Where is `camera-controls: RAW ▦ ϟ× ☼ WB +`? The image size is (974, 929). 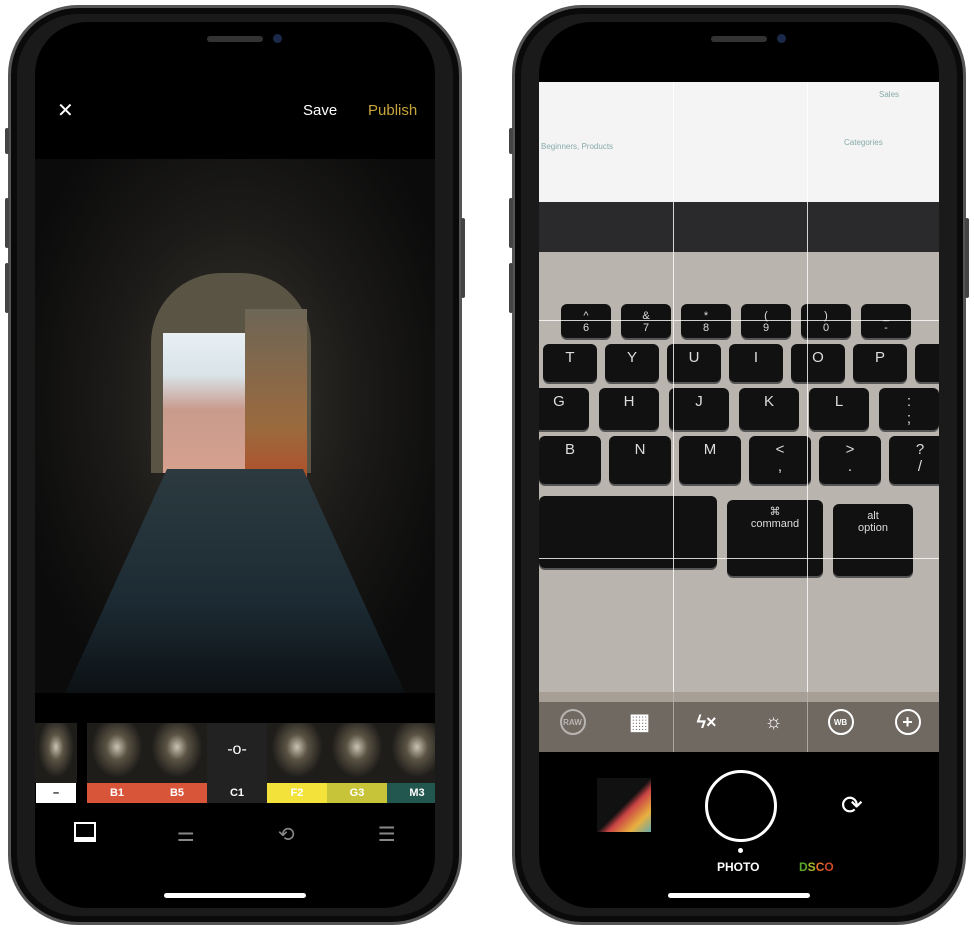 camera-controls: RAW ▦ ϟ× ☼ WB + is located at coordinates (739, 722).